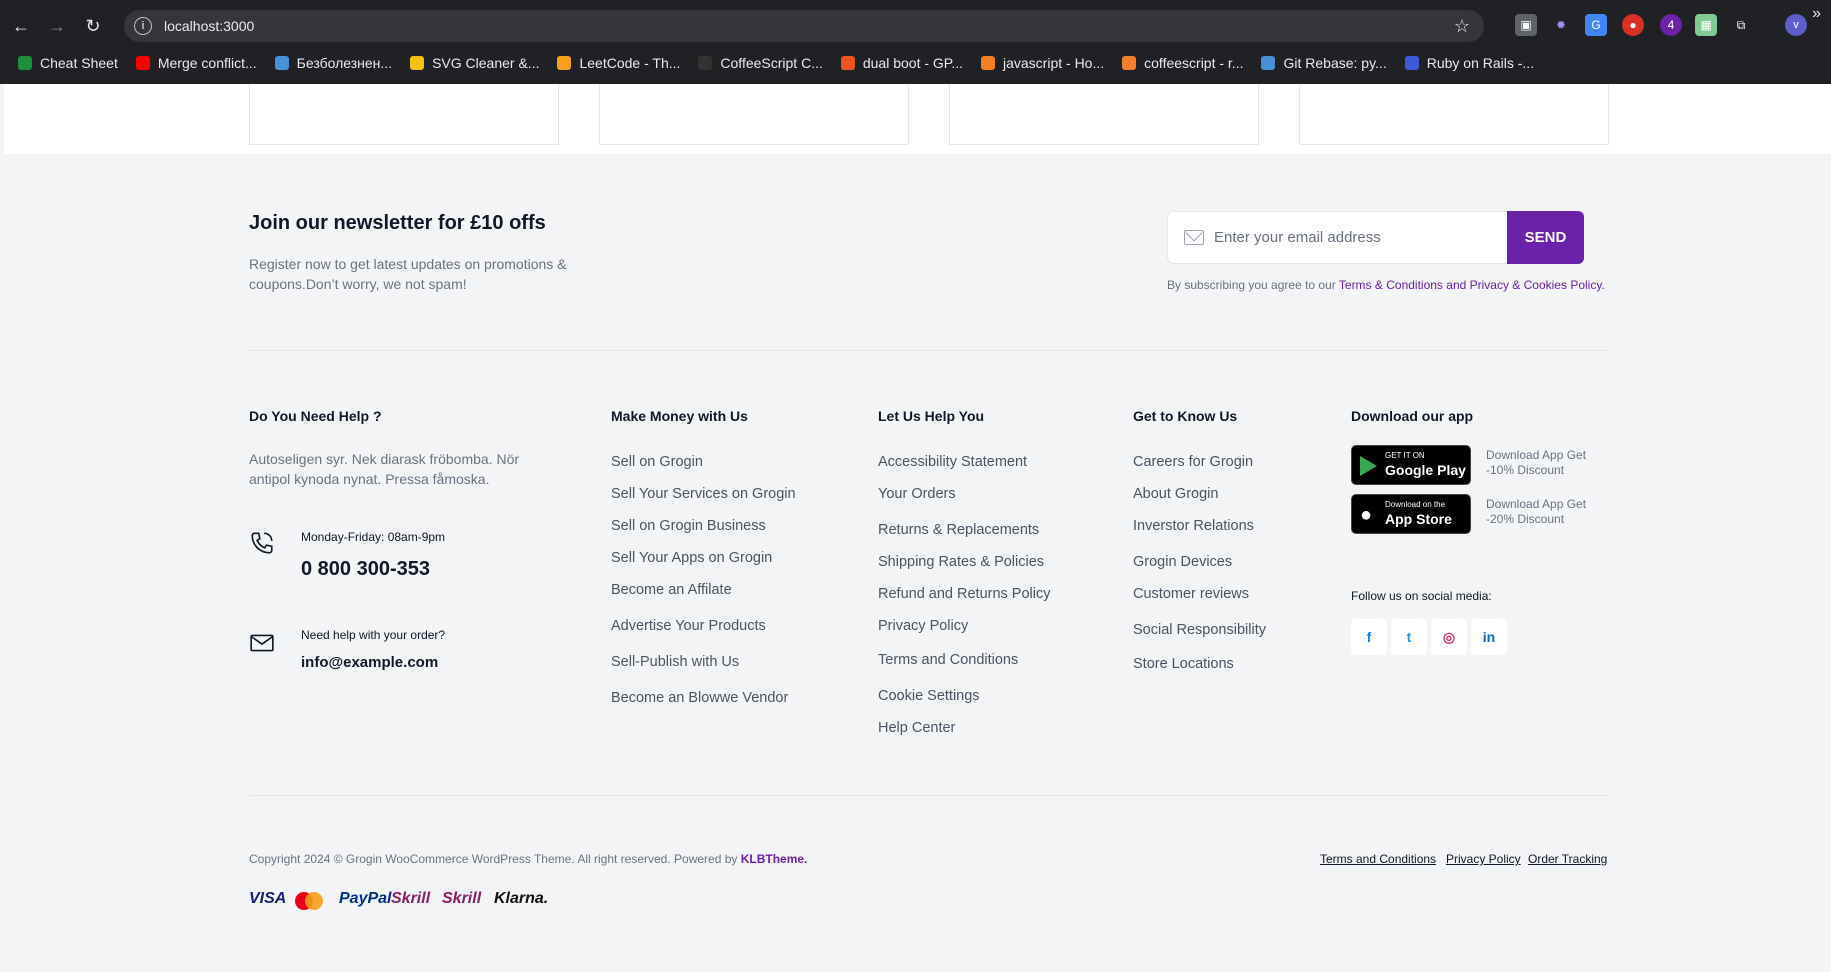 The width and height of the screenshot is (1831, 972). I want to click on bookmarks-more-icon: », so click(1816, 14).